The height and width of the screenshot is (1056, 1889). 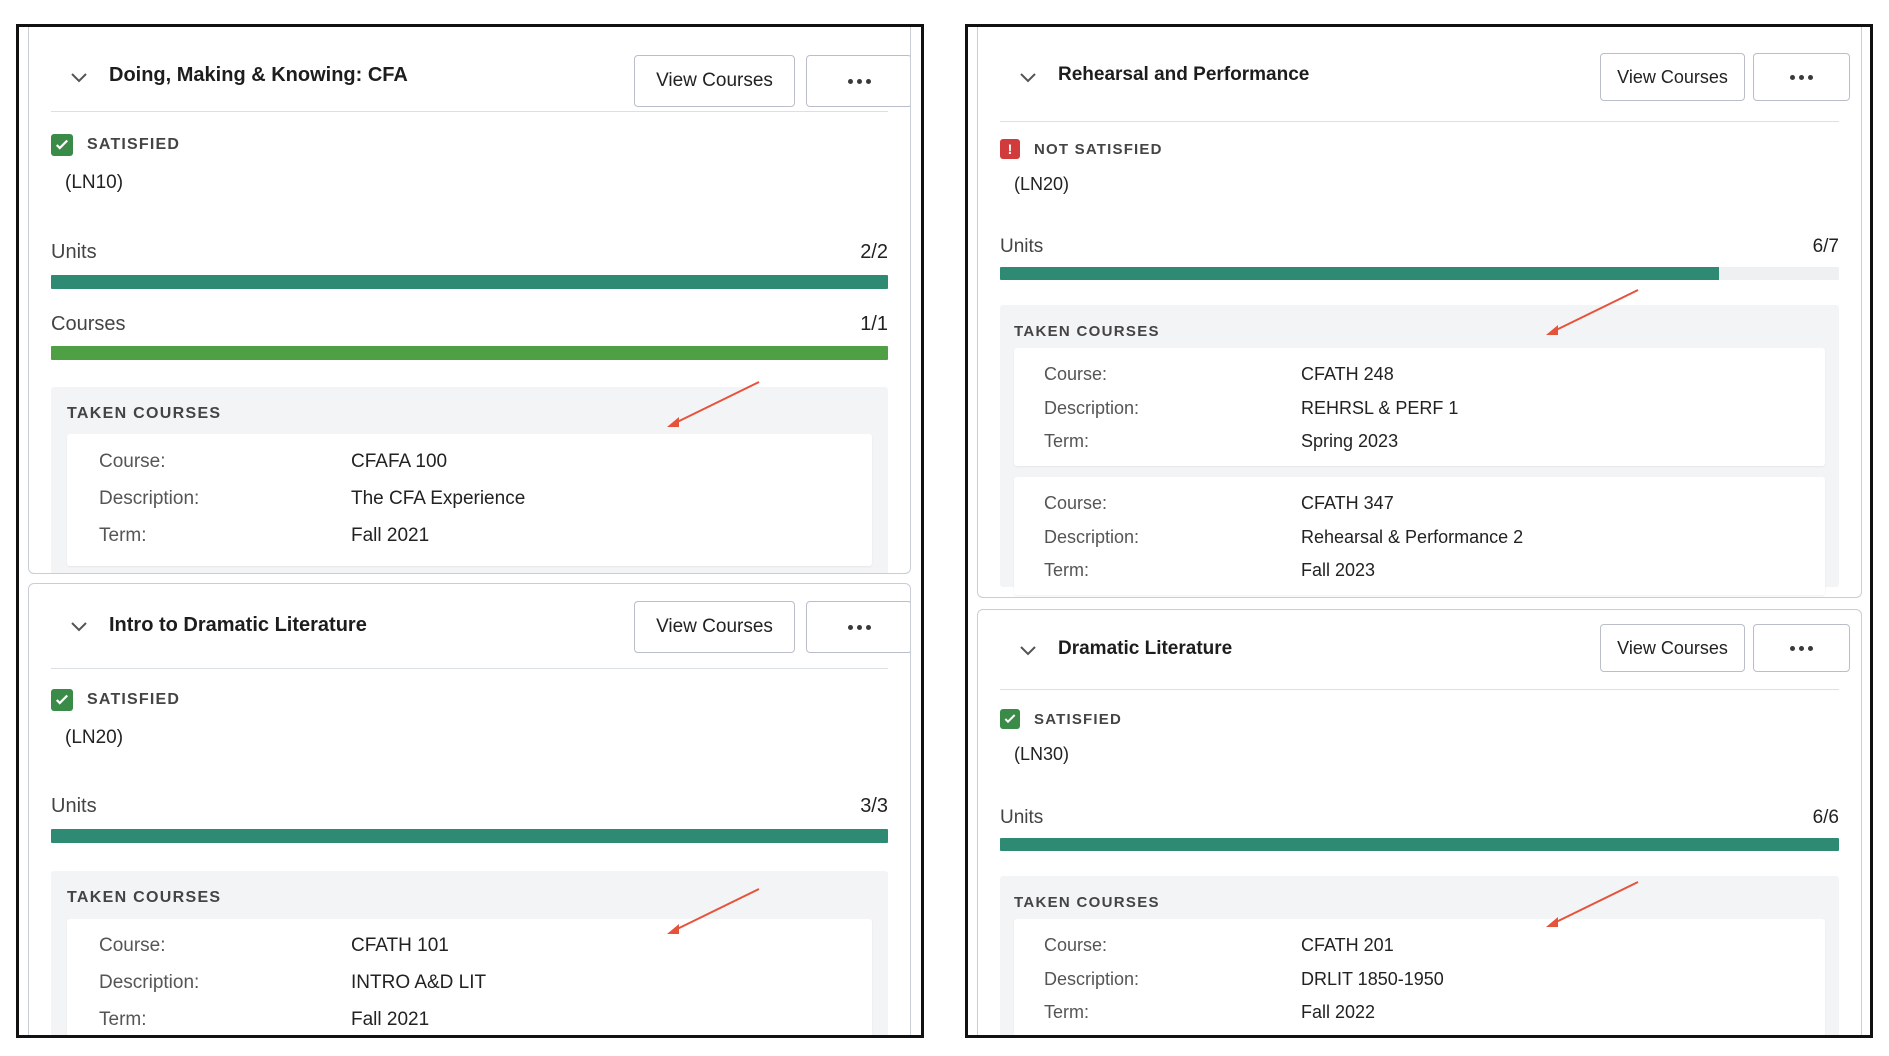 I want to click on card-title: Doing, Making & Knowing: CFA, so click(x=258, y=75).